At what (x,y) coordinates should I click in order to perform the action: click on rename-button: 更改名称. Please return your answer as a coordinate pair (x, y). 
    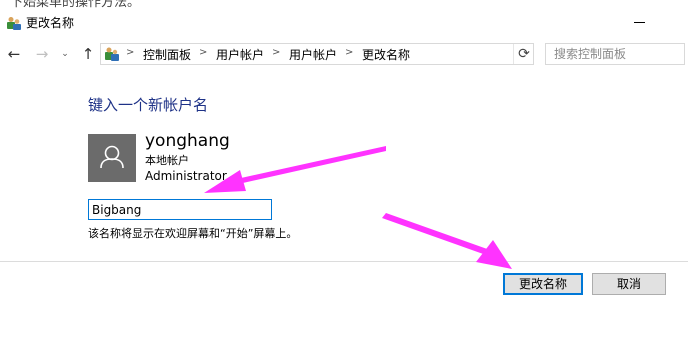
    Looking at the image, I should click on (543, 284).